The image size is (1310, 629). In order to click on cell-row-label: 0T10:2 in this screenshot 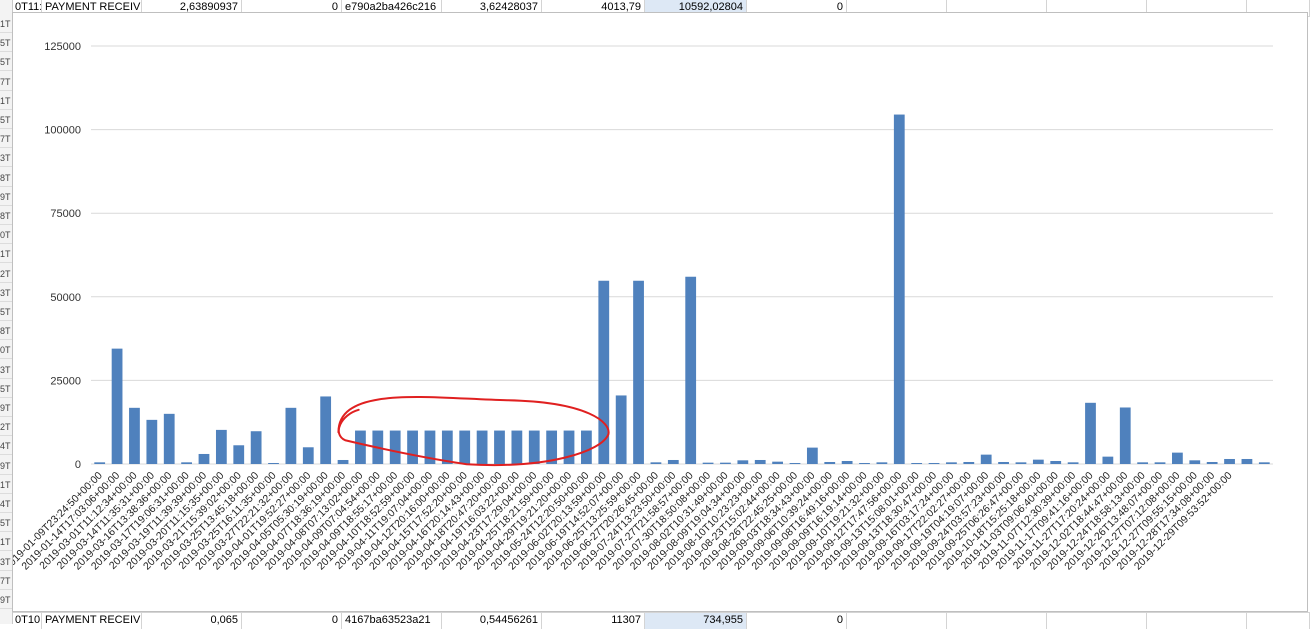, I will do `click(27, 621)`.